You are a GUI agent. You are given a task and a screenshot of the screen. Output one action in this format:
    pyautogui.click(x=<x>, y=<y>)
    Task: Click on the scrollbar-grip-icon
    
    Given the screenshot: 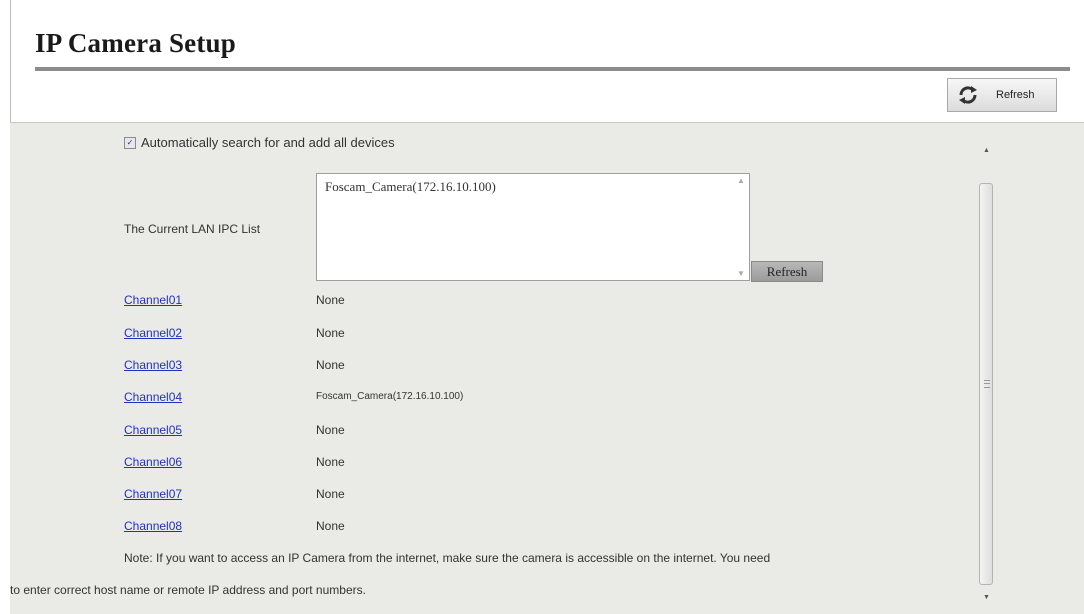 What is the action you would take?
    pyautogui.click(x=987, y=384)
    